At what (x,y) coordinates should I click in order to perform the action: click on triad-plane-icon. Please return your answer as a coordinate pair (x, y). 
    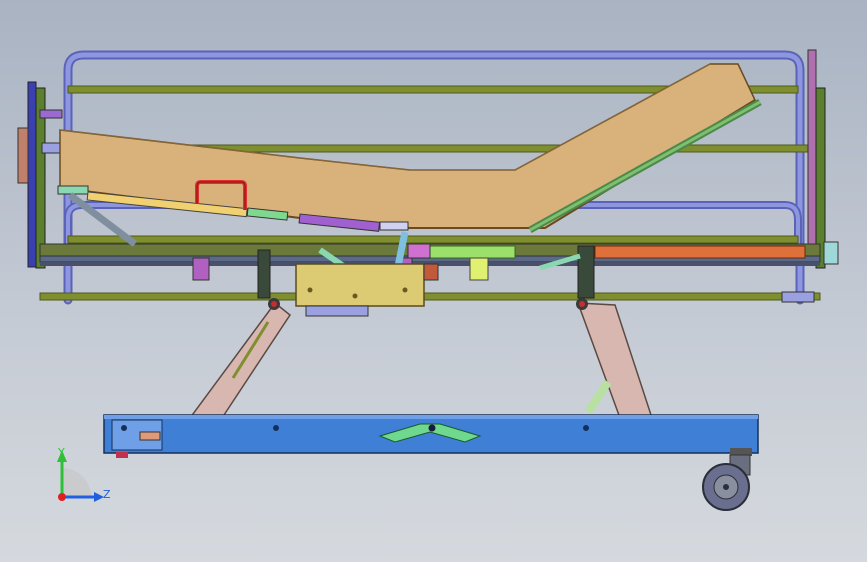
    Looking at the image, I should click on (76, 482).